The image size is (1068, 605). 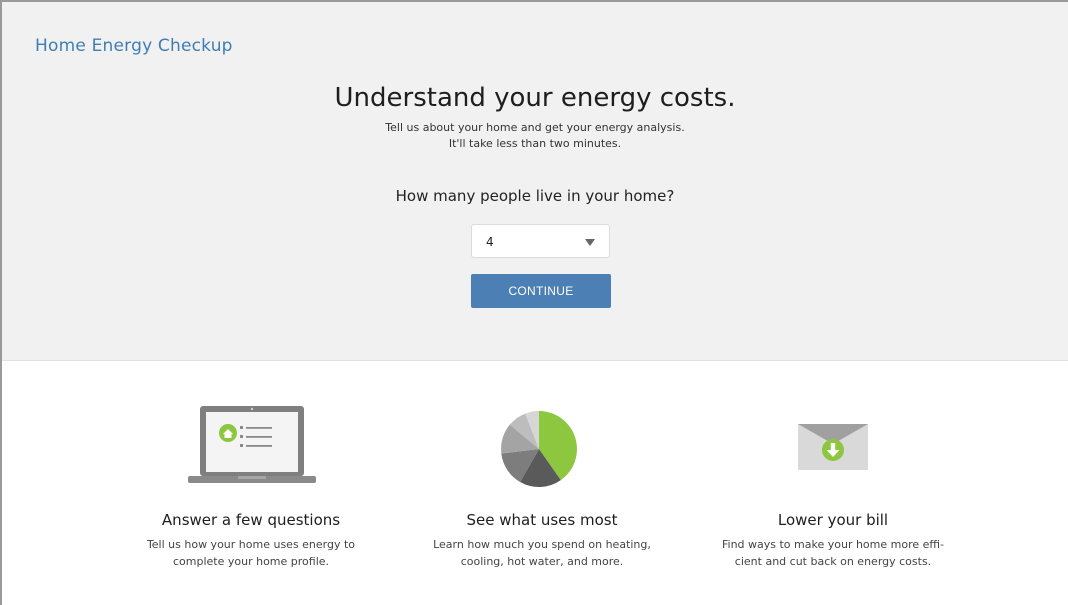 I want to click on pie-chart-icon, so click(x=539, y=449).